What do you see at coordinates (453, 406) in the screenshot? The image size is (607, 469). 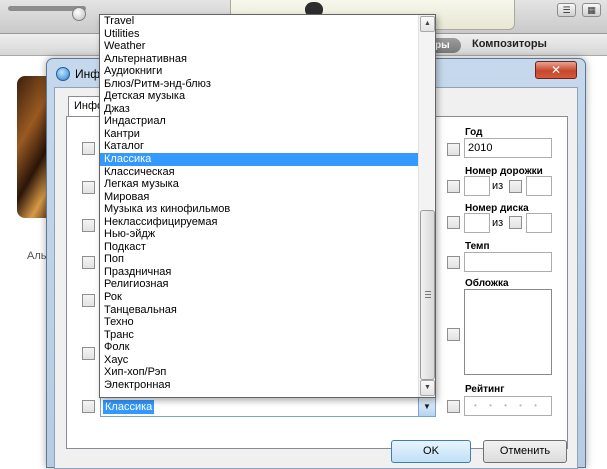 I see `rating-checkbox` at bounding box center [453, 406].